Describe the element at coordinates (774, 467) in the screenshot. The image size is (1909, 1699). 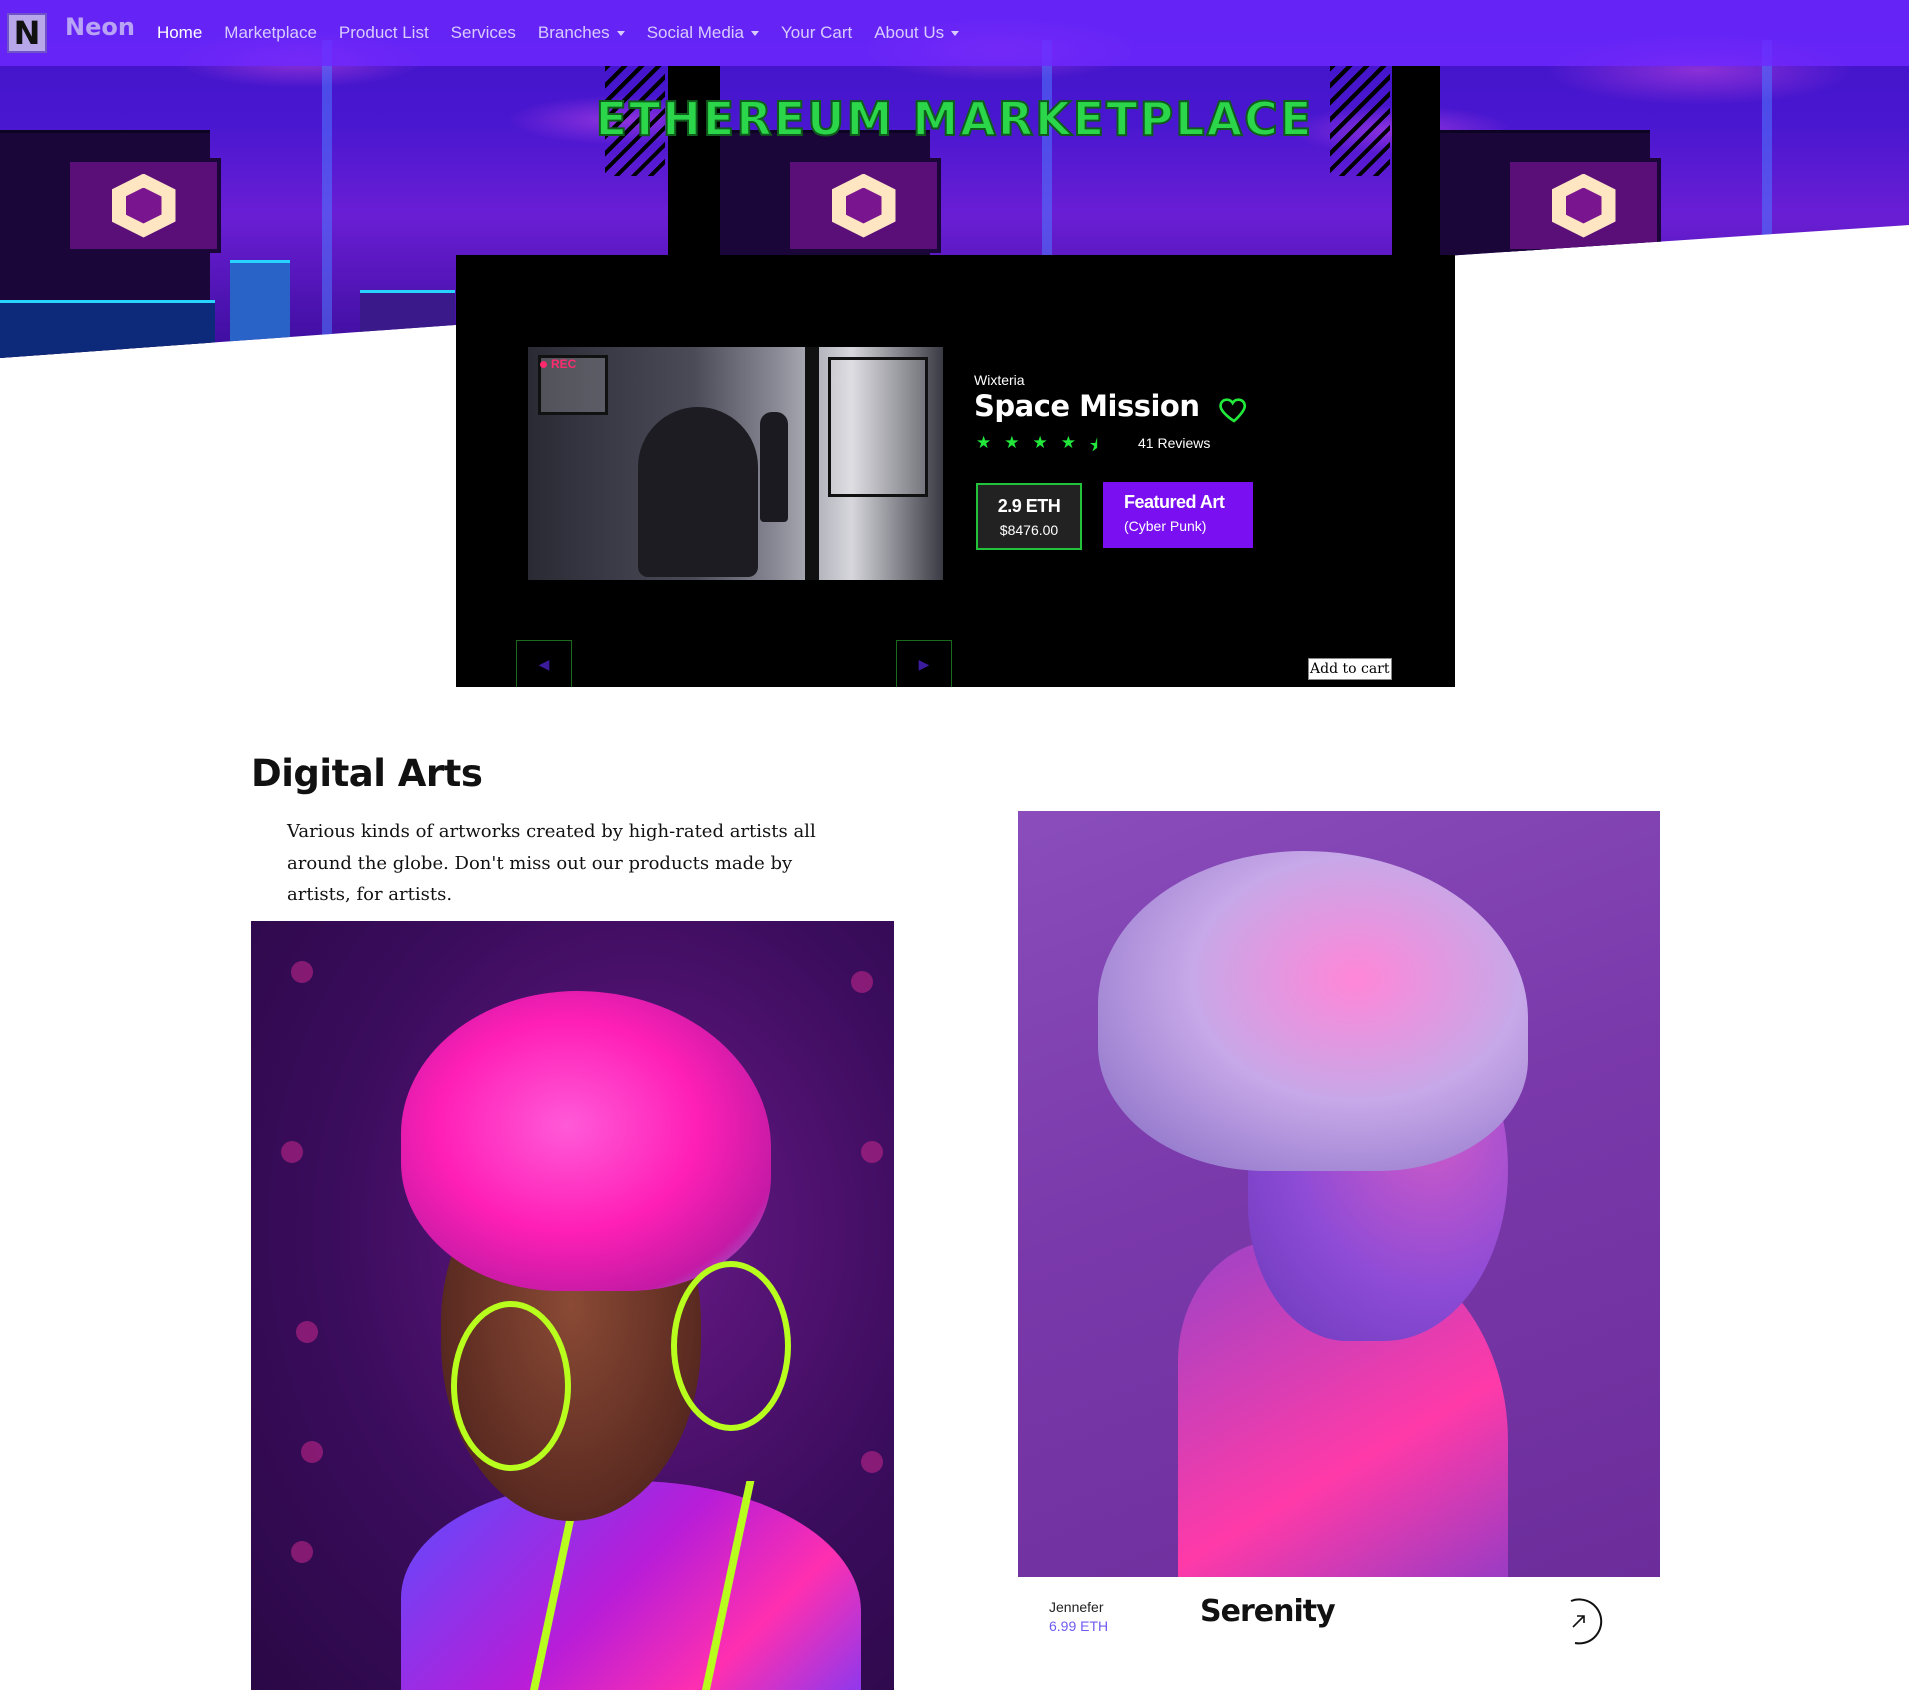
I see `person-figure` at that location.